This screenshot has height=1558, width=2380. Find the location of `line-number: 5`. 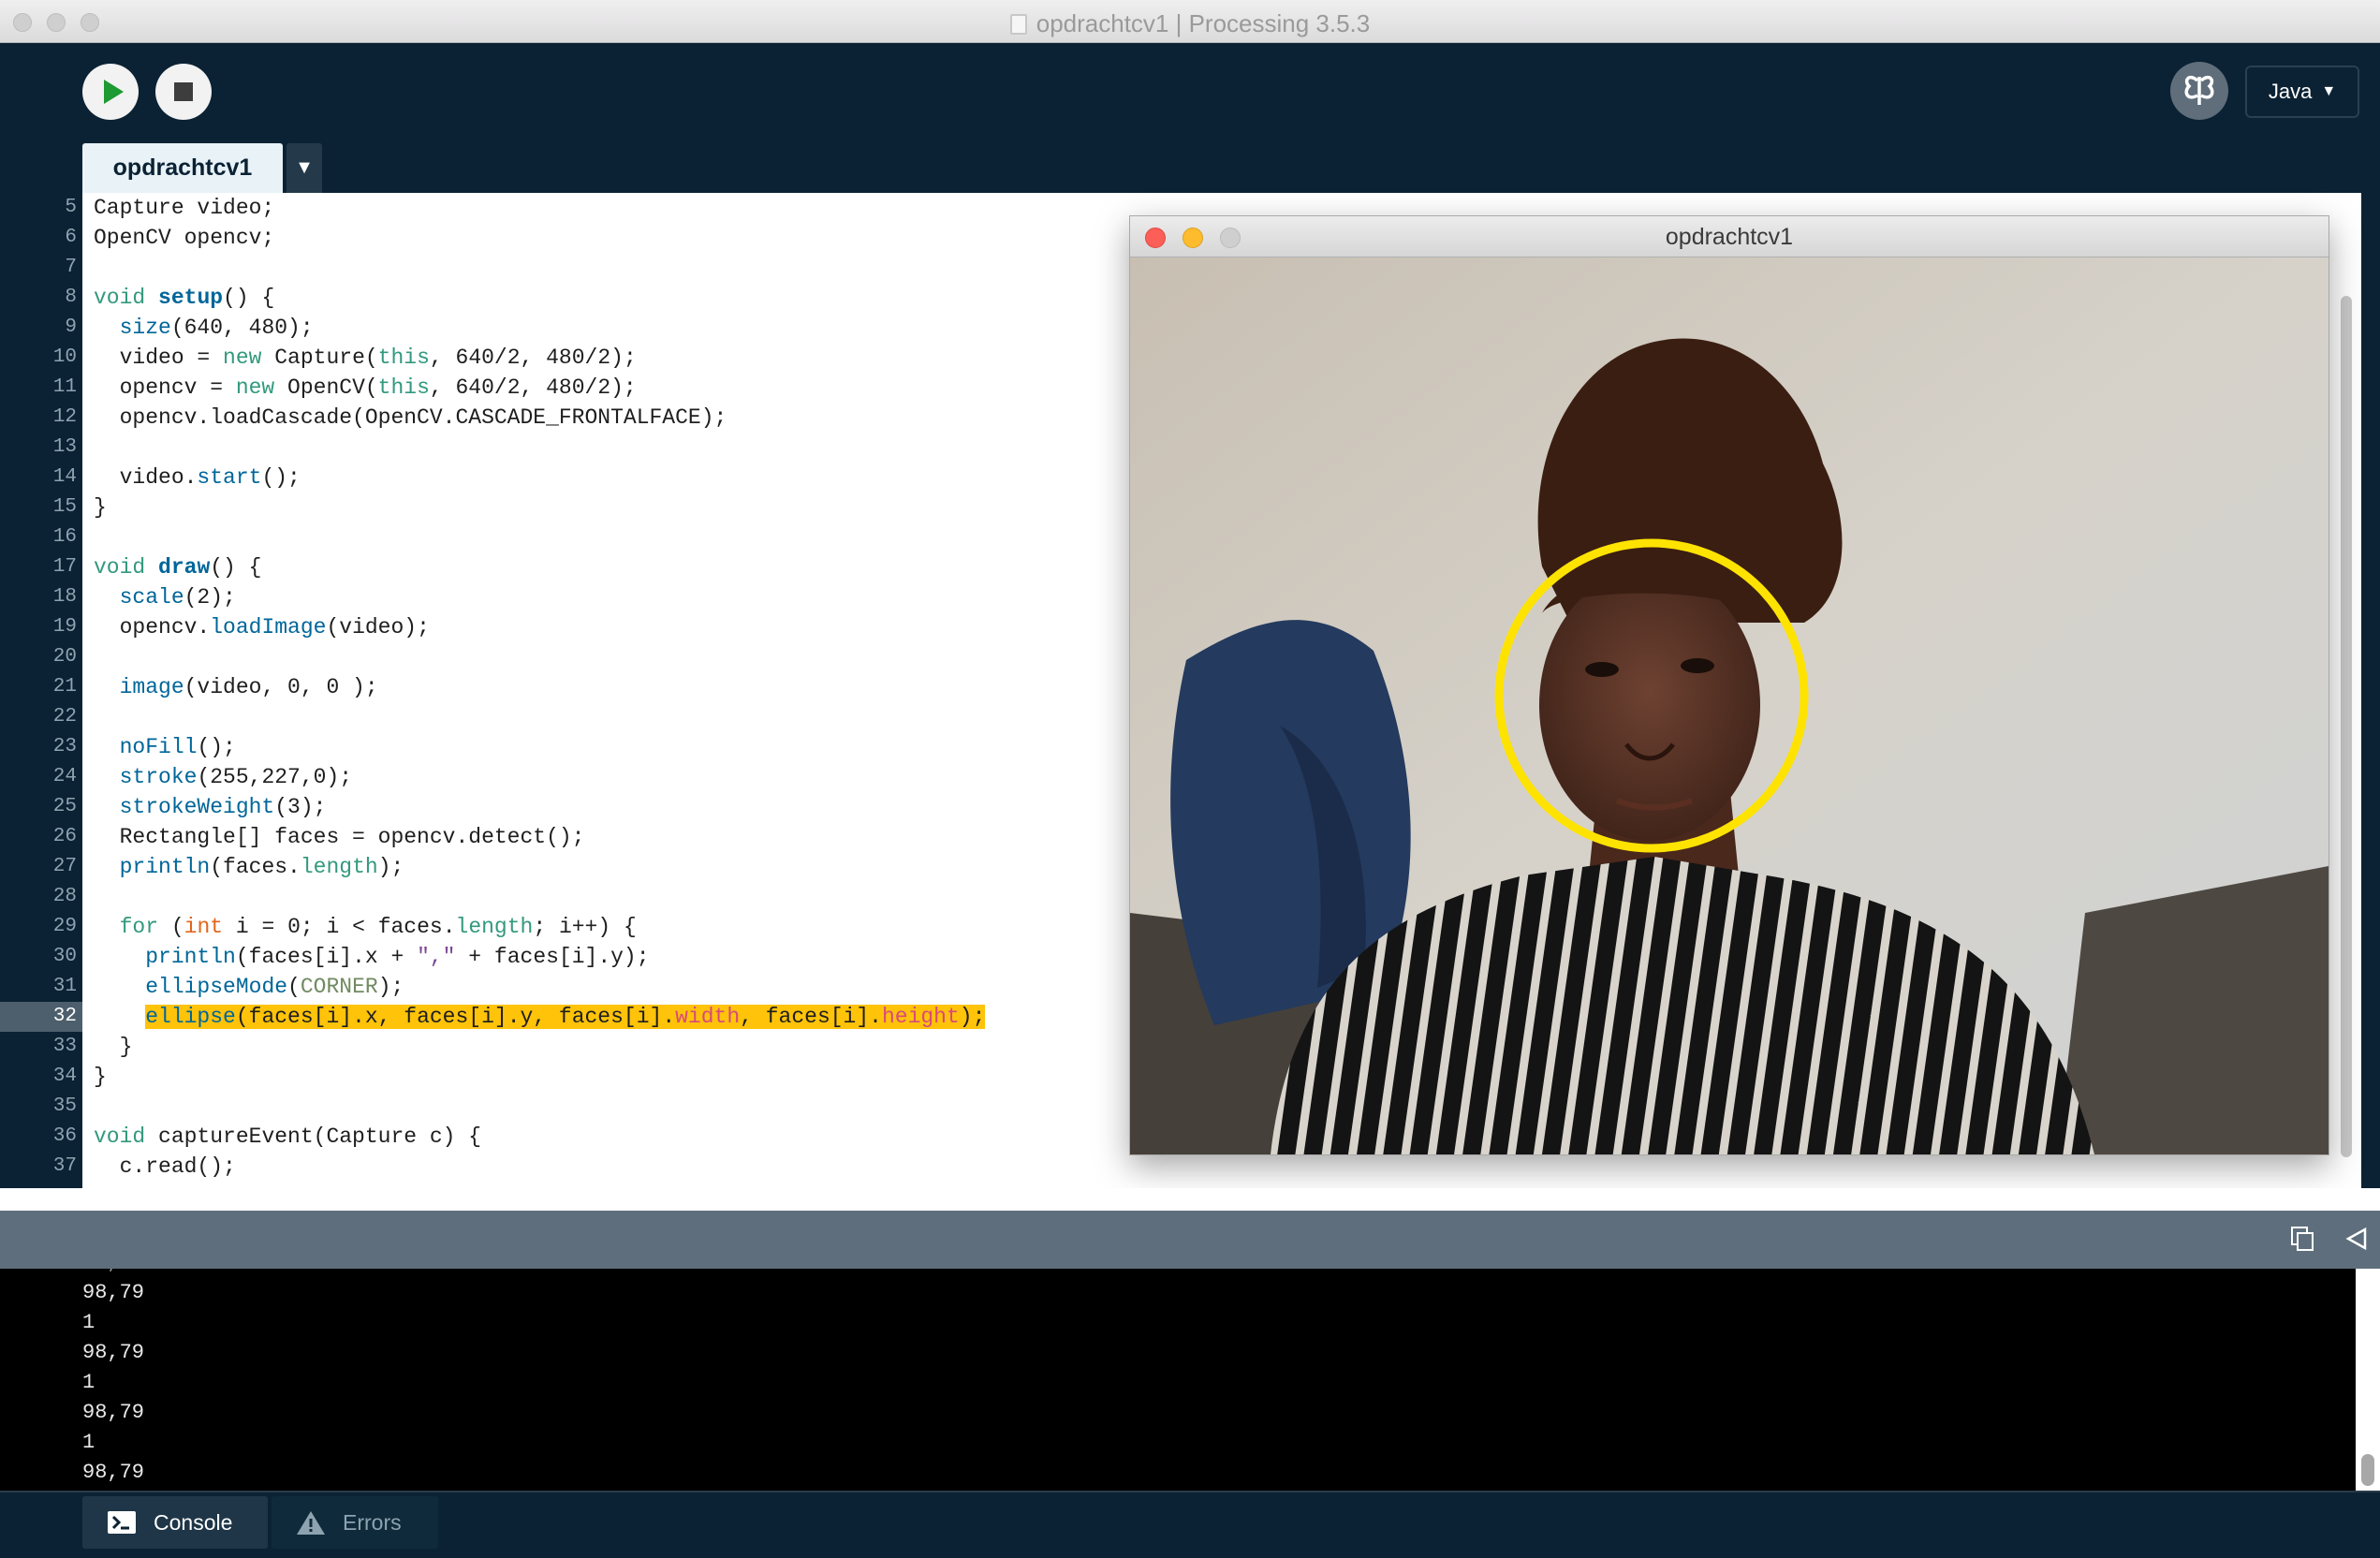

line-number: 5 is located at coordinates (71, 207).